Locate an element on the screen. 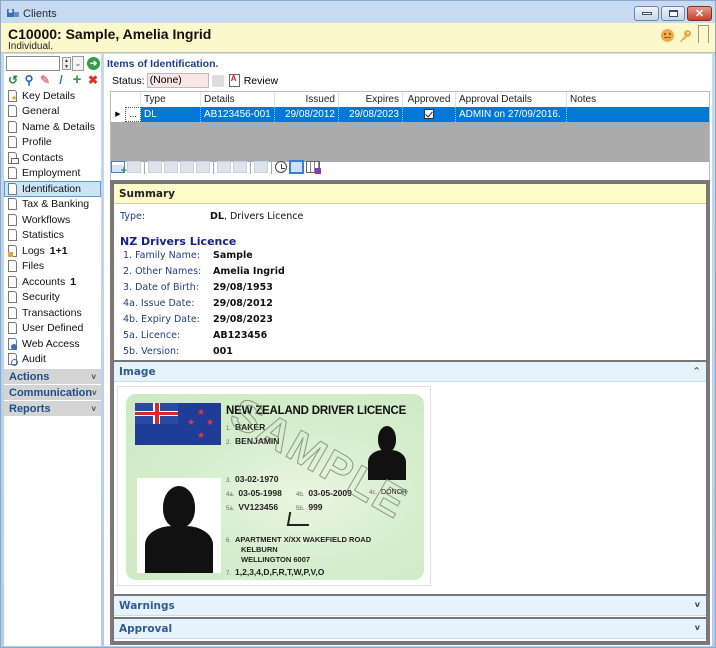  close-button: ✕ is located at coordinates (699, 13).